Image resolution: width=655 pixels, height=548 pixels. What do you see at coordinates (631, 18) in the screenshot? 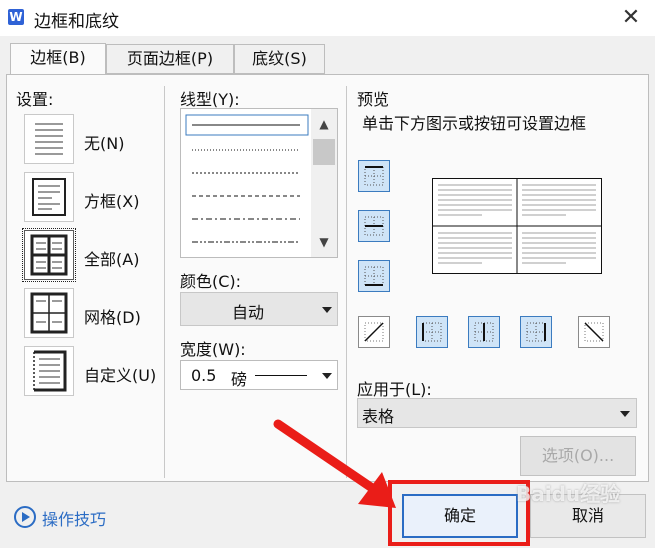
I see `close-button: ✕` at bounding box center [631, 18].